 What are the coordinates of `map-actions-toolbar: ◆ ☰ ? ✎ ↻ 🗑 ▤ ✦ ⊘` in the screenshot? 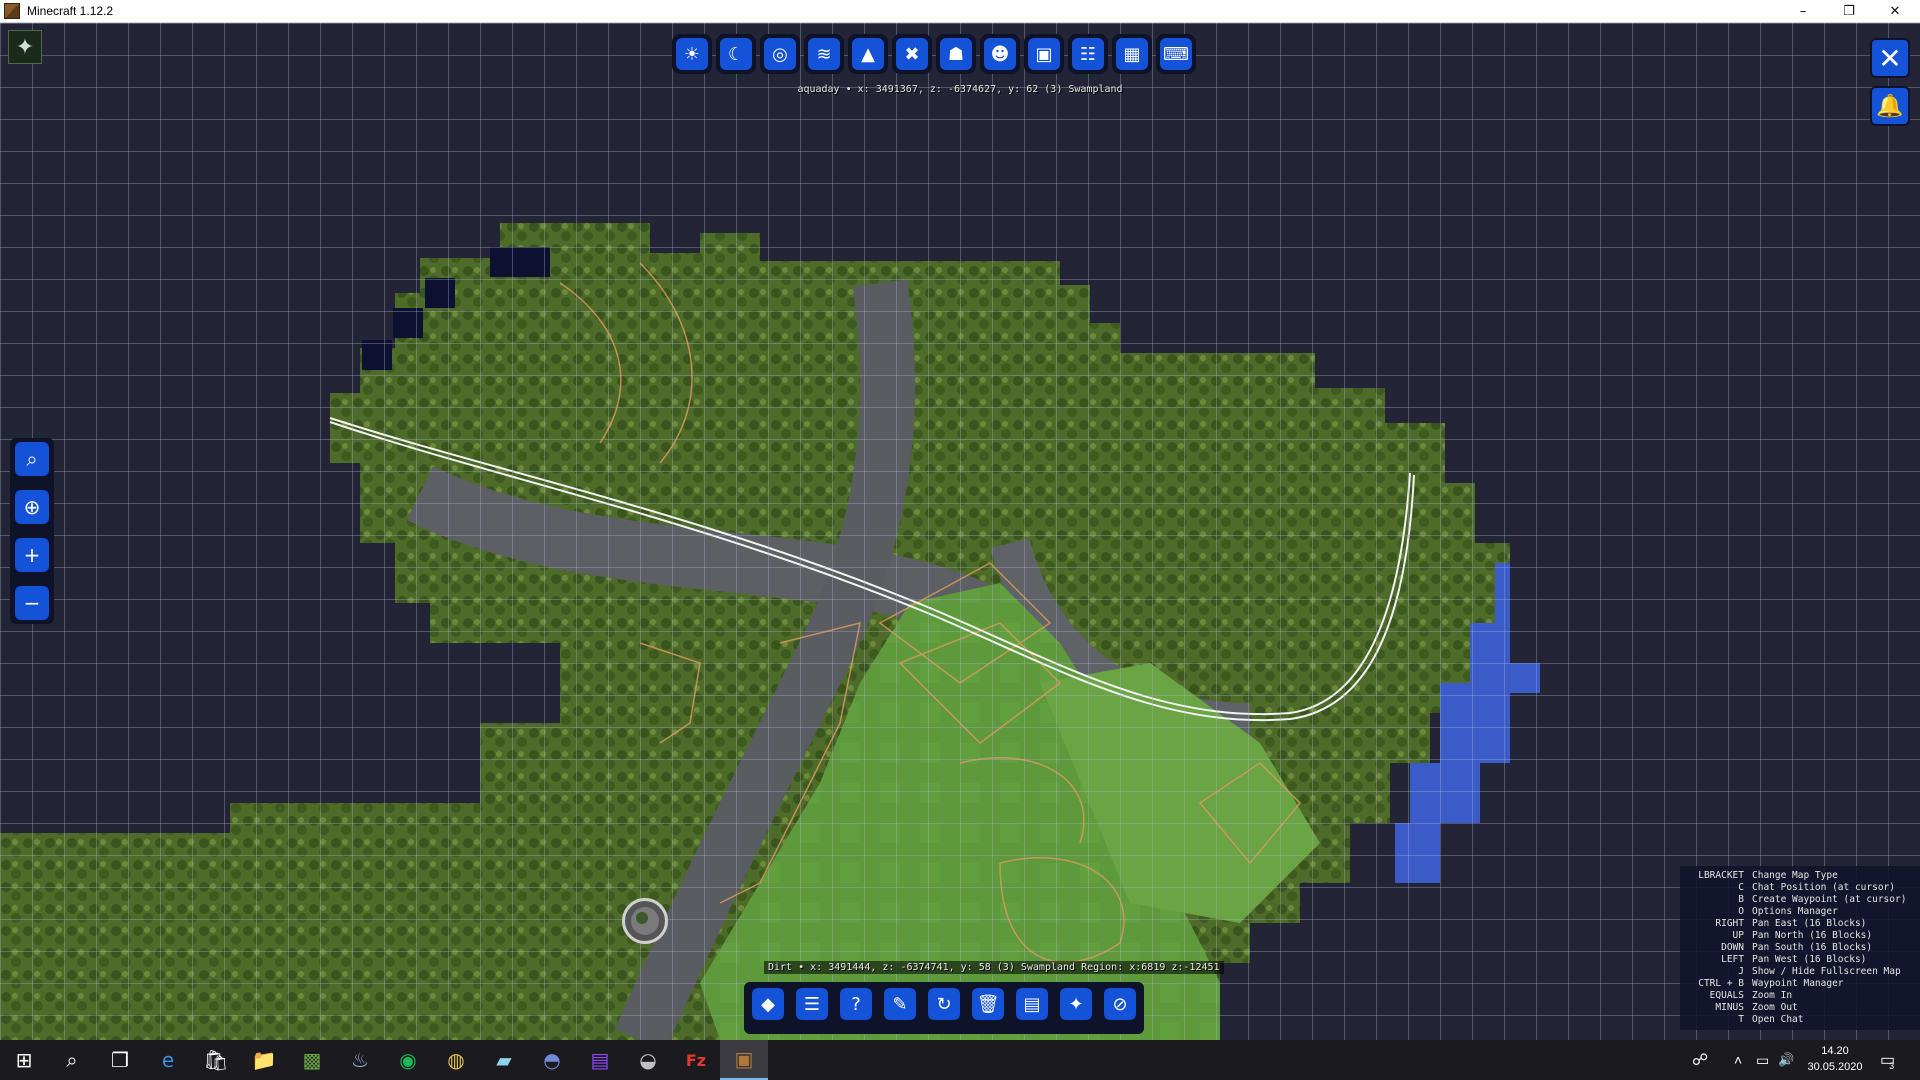 It's located at (944, 1008).